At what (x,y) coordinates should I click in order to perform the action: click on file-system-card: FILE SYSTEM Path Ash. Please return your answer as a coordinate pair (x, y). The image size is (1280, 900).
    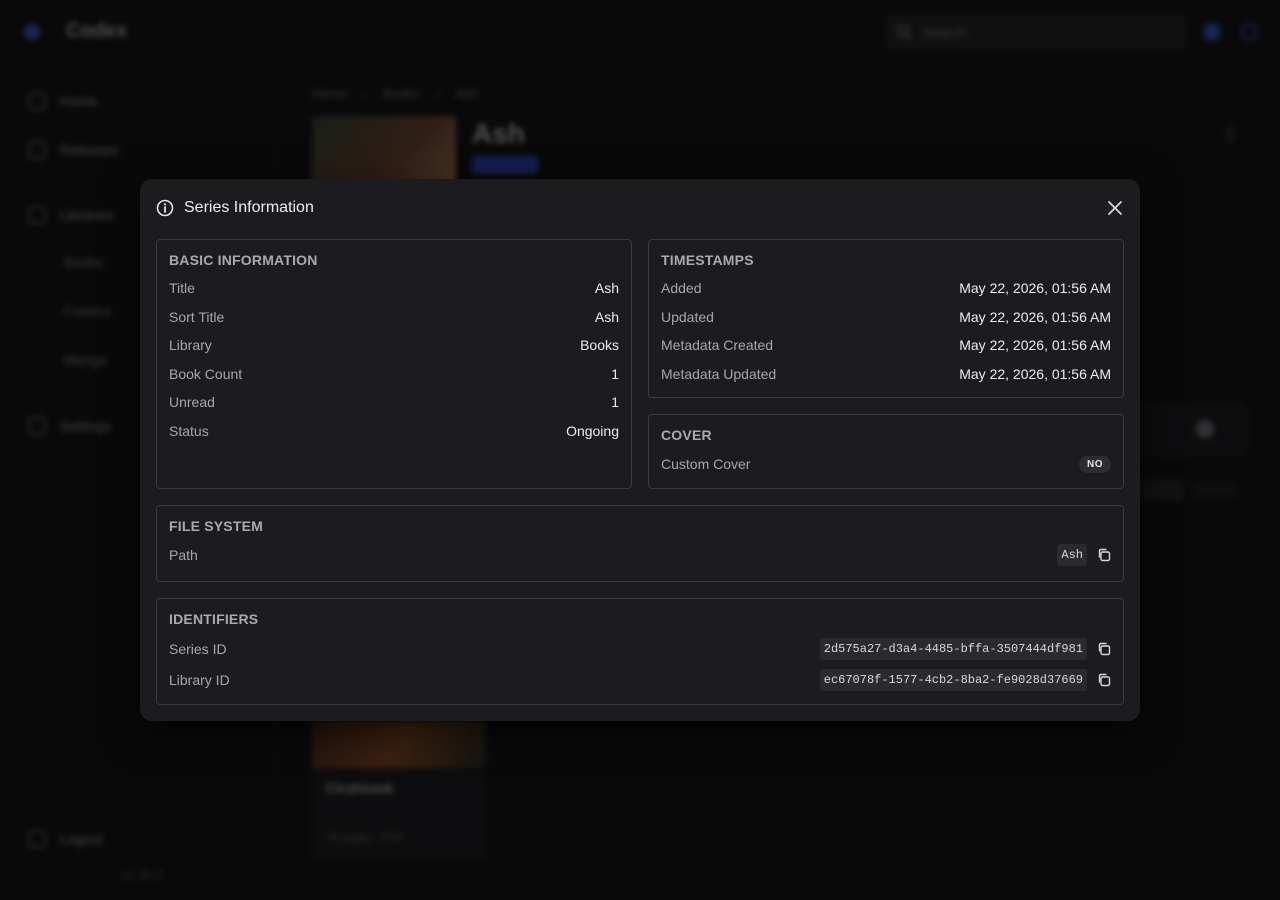
    Looking at the image, I should click on (640, 543).